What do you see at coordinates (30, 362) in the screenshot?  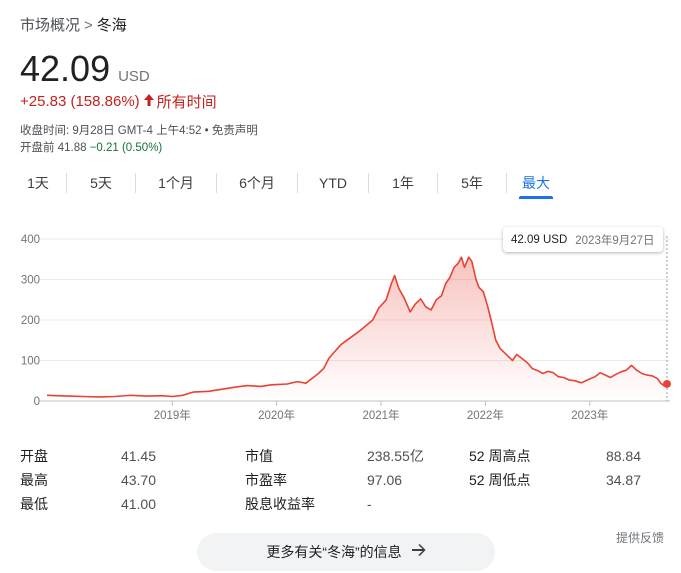 I see `y-tick-label: 100` at bounding box center [30, 362].